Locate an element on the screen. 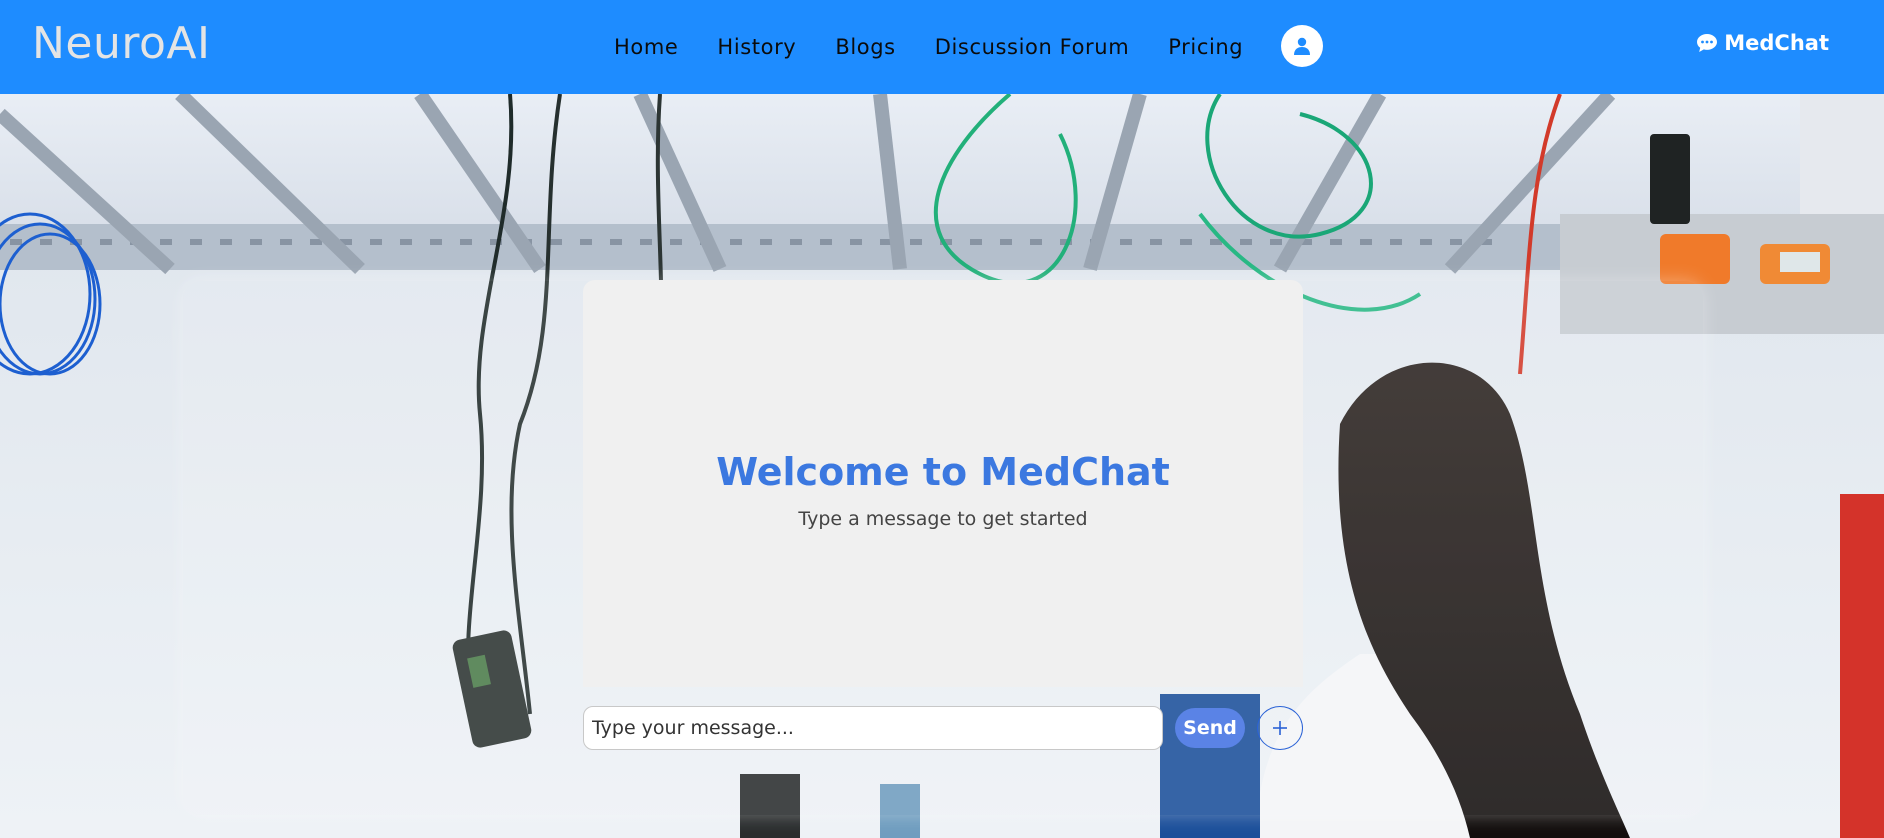 The height and width of the screenshot is (838, 1884). plus-icon is located at coordinates (1280, 728).